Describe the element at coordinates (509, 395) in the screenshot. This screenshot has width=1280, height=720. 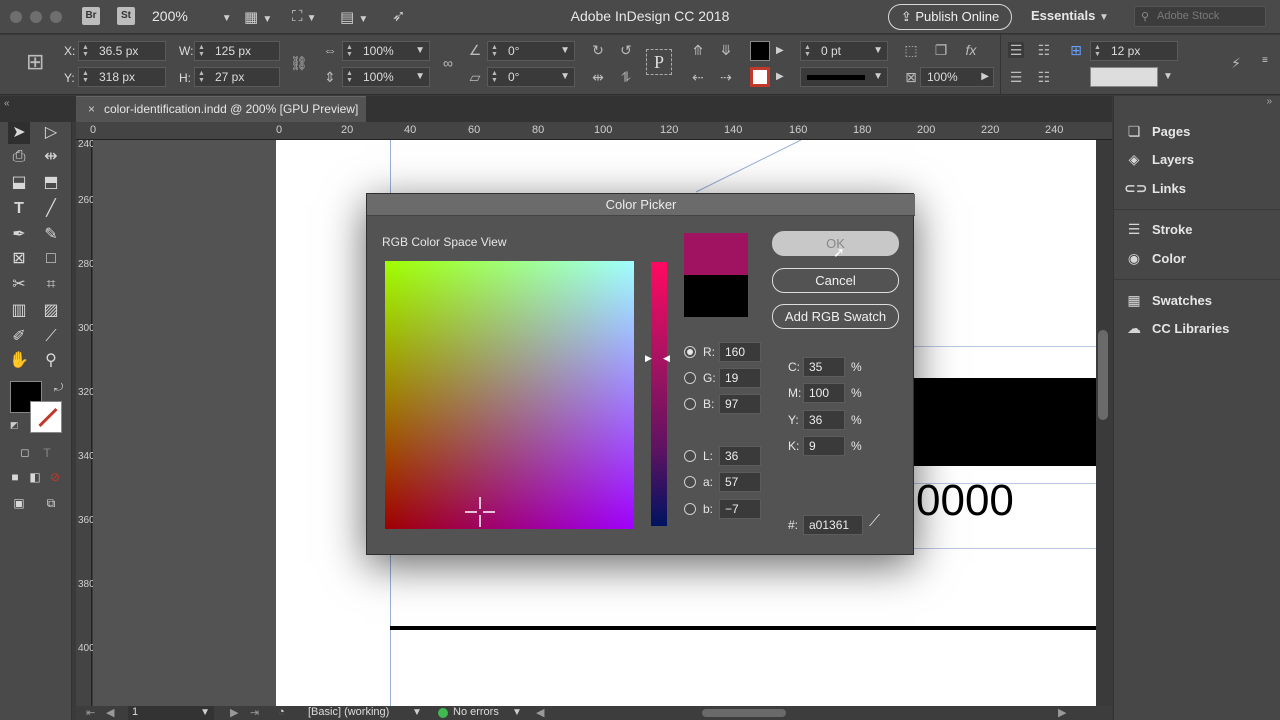
I see `color-field` at that location.